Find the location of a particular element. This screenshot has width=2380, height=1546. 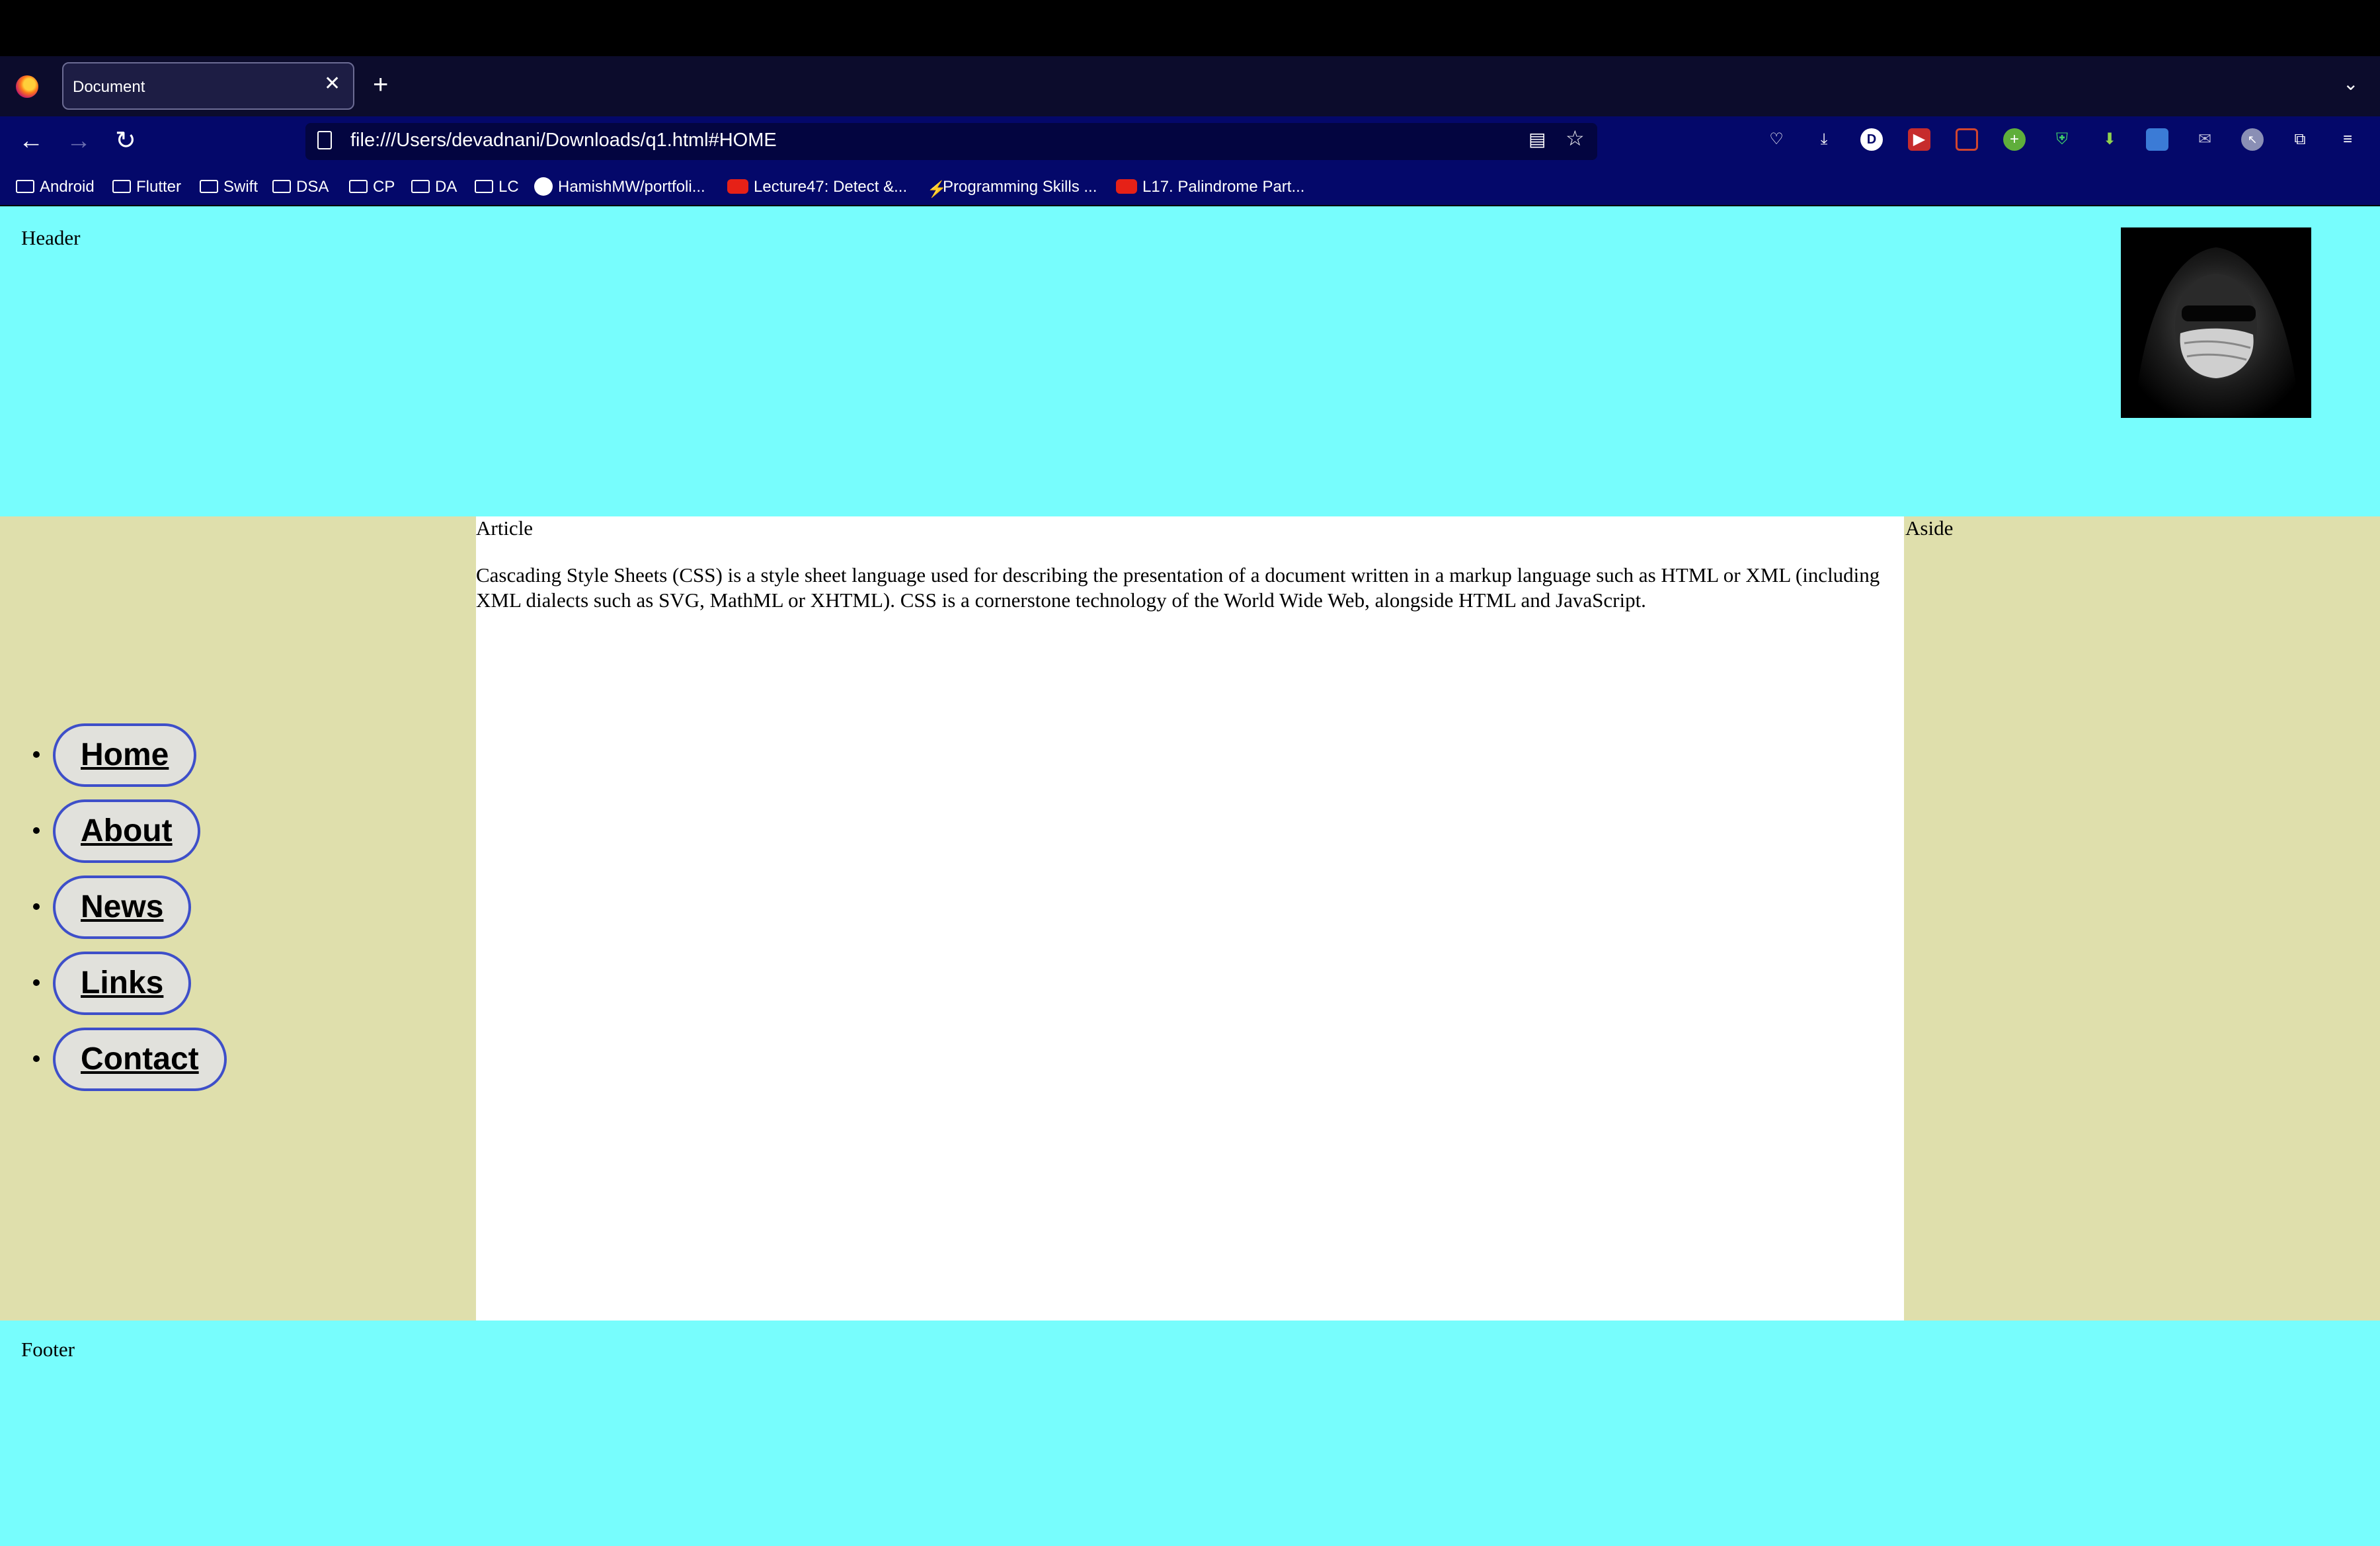

page-icon is located at coordinates (324, 140).